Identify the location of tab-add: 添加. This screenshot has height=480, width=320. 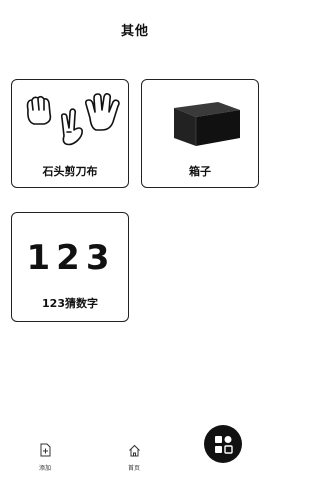
(45, 457).